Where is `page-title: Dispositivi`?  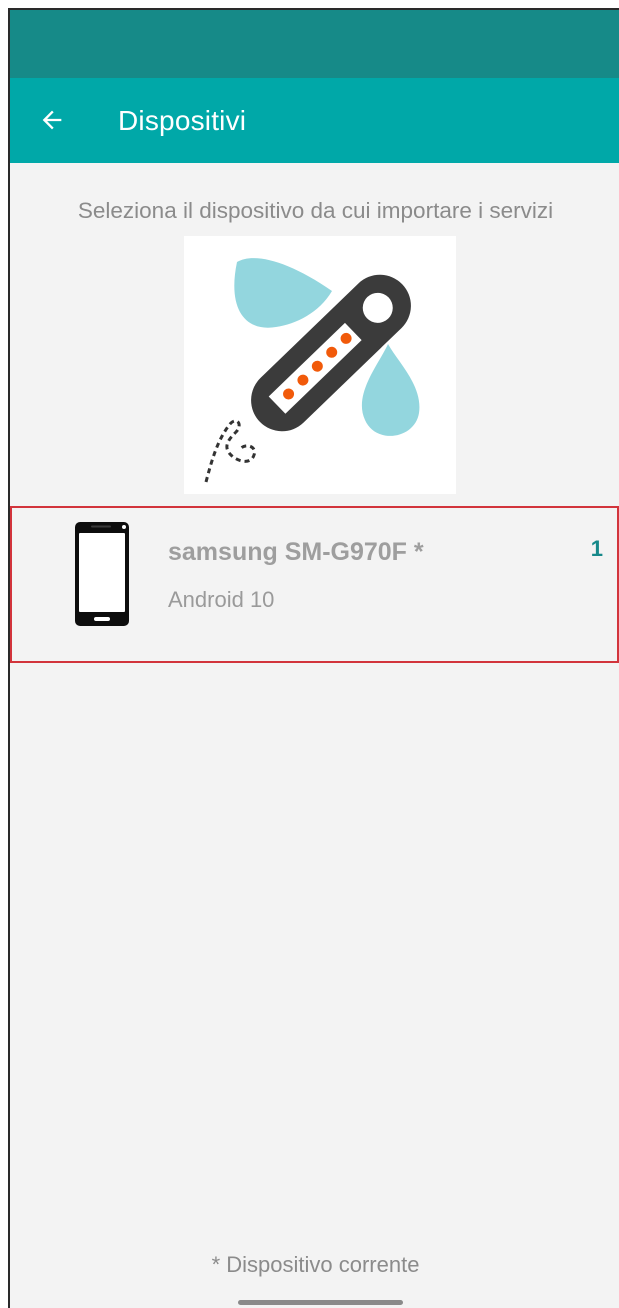
page-title: Dispositivi is located at coordinates (182, 120).